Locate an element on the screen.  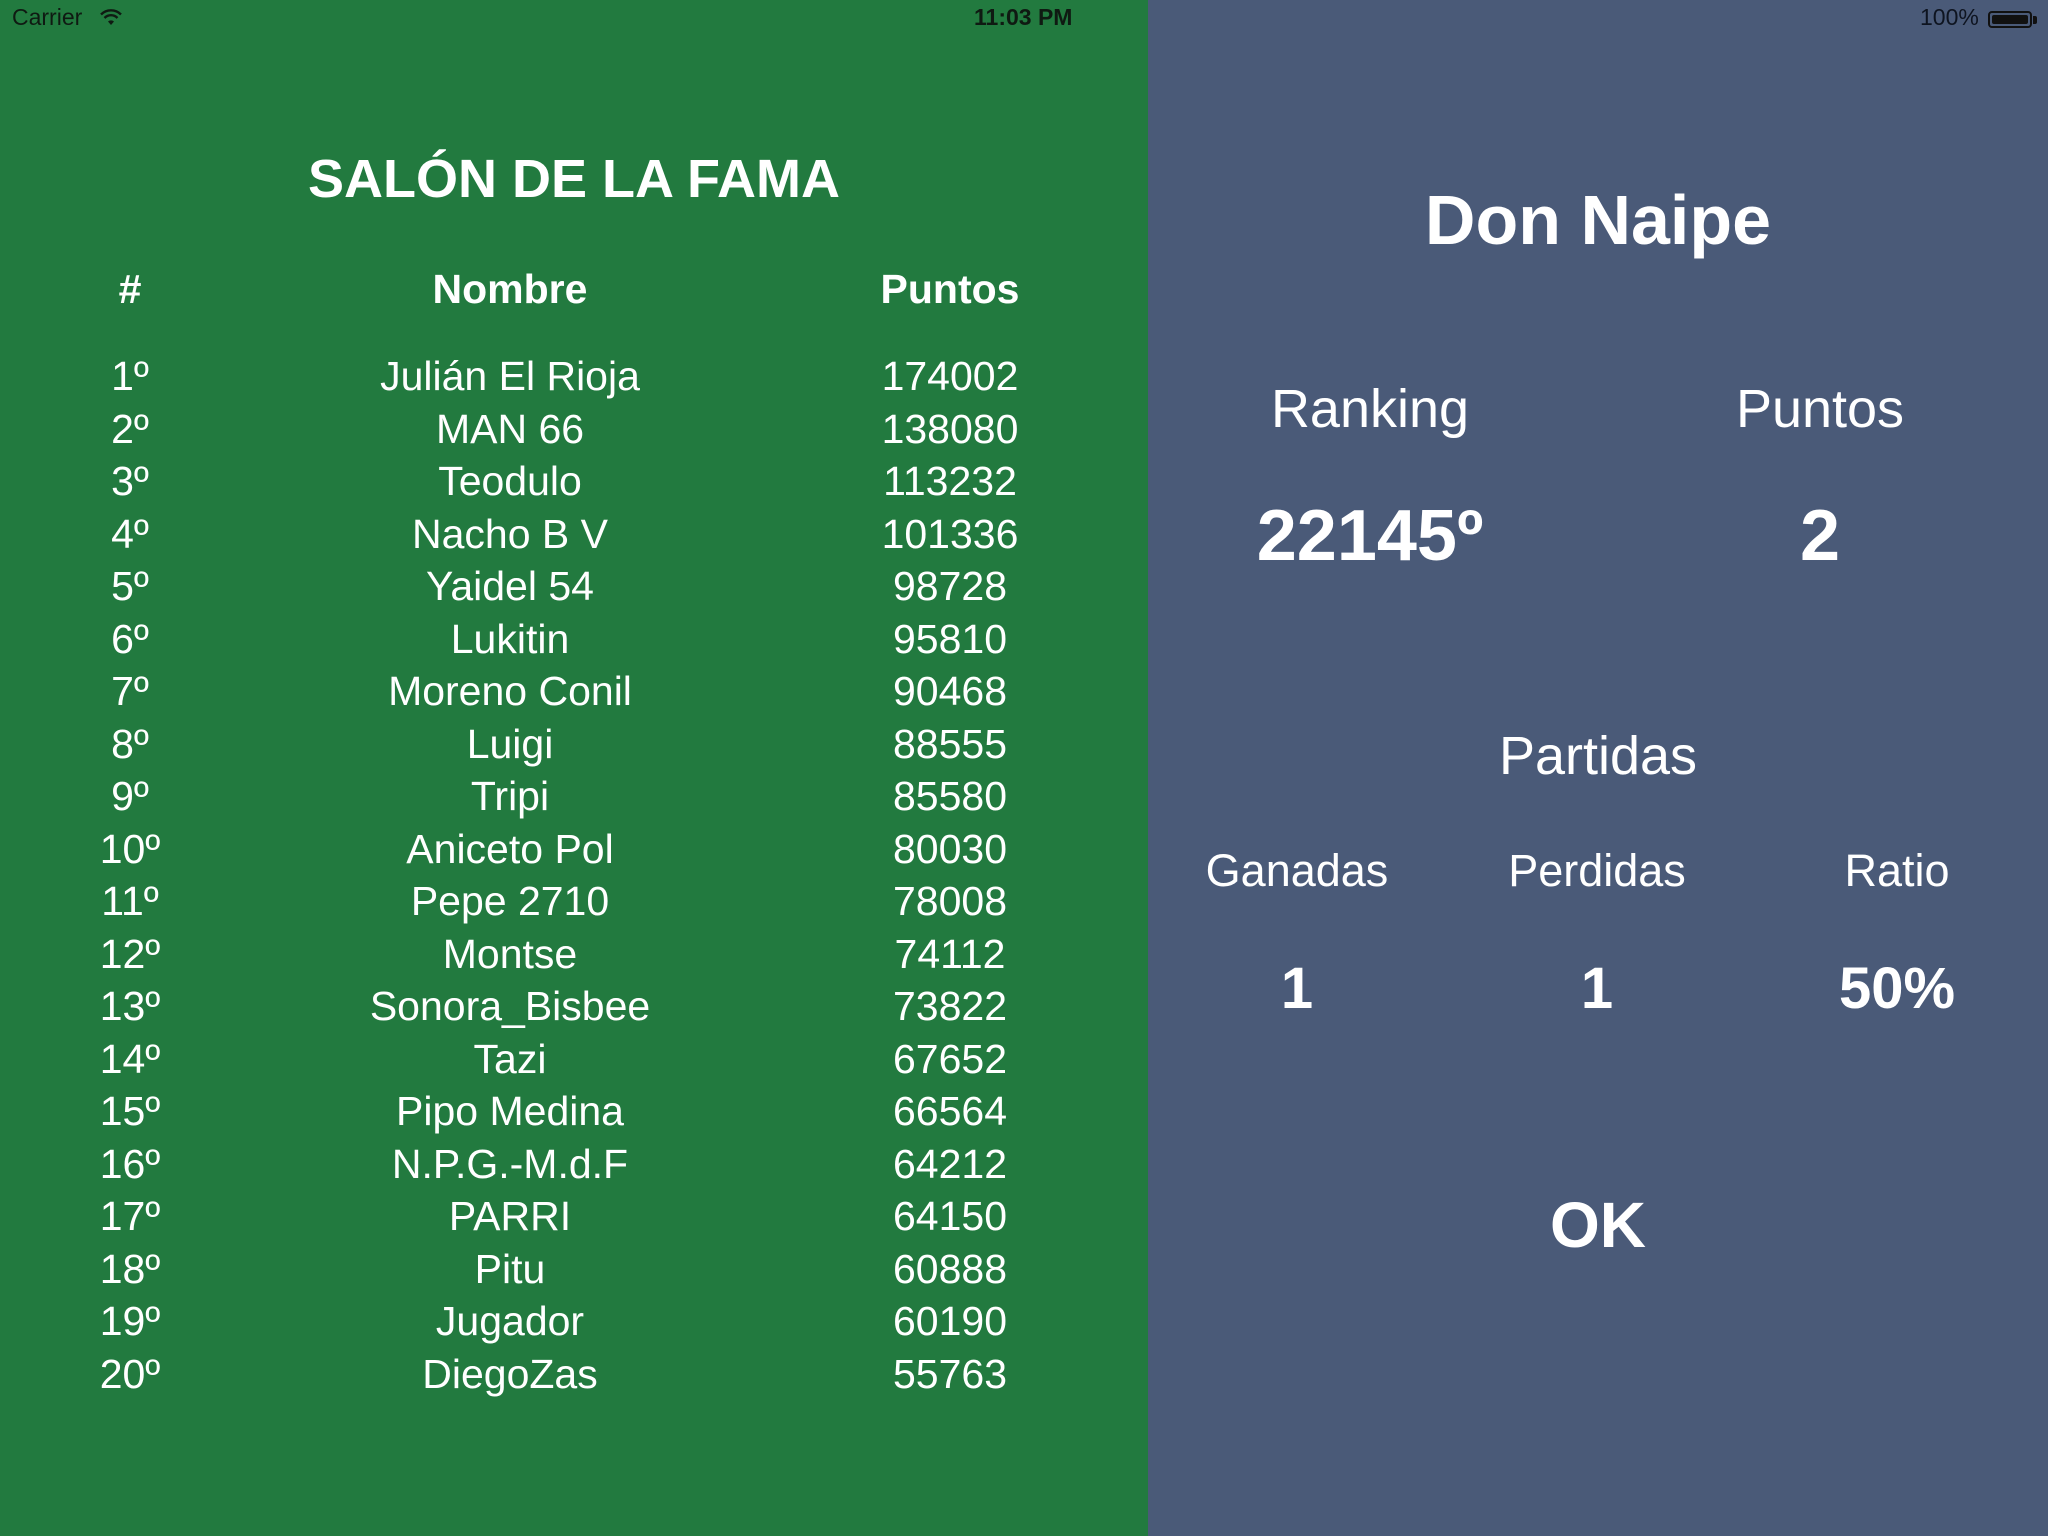
hall-of-fame-title: SALÓN DE LA FAMA is located at coordinates (574, 179).